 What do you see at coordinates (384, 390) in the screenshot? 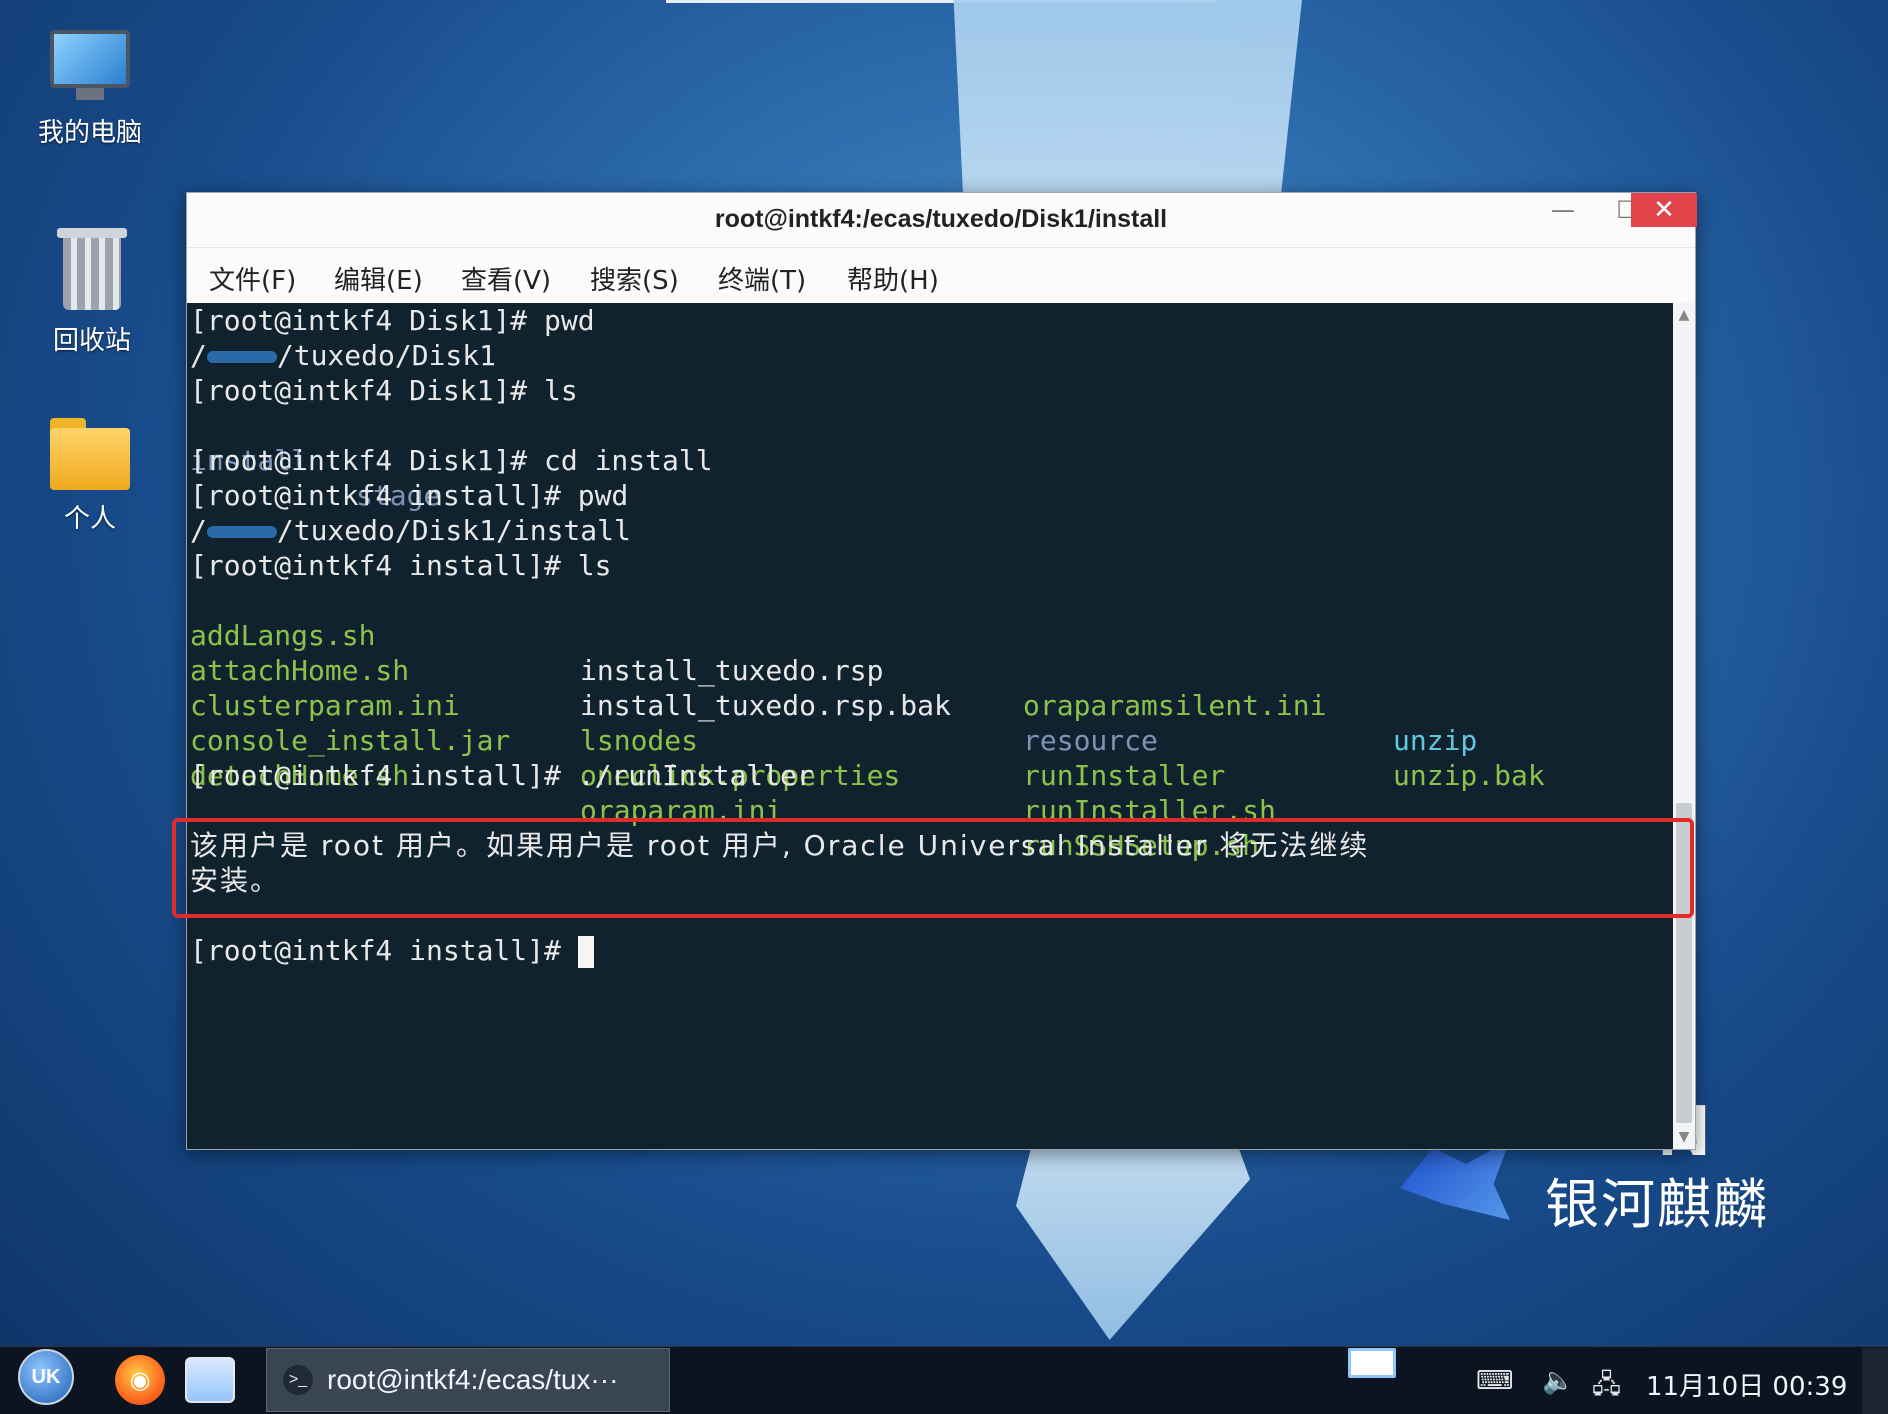
I see `terminal-line: [root@intkf4 Disk1]# ls` at bounding box center [384, 390].